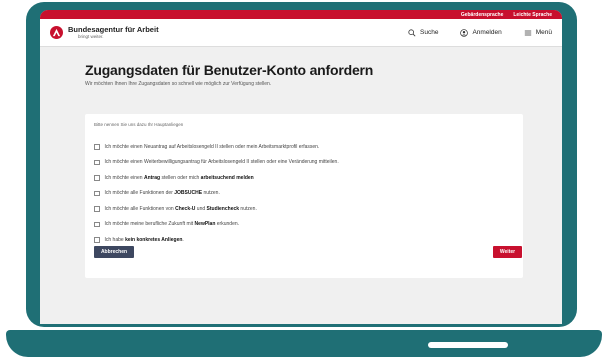  What do you see at coordinates (91, 36) in the screenshot?
I see `brand-tagline: bringt weiter.` at bounding box center [91, 36].